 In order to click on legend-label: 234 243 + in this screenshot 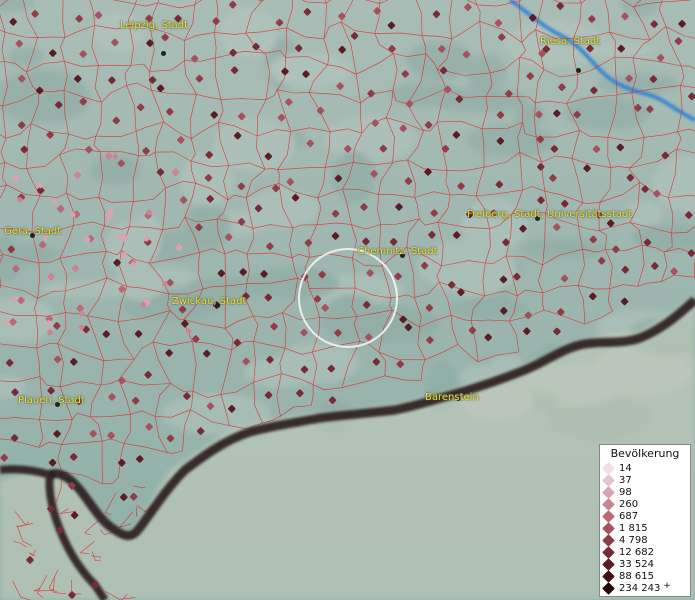, I will do `click(645, 587)`.